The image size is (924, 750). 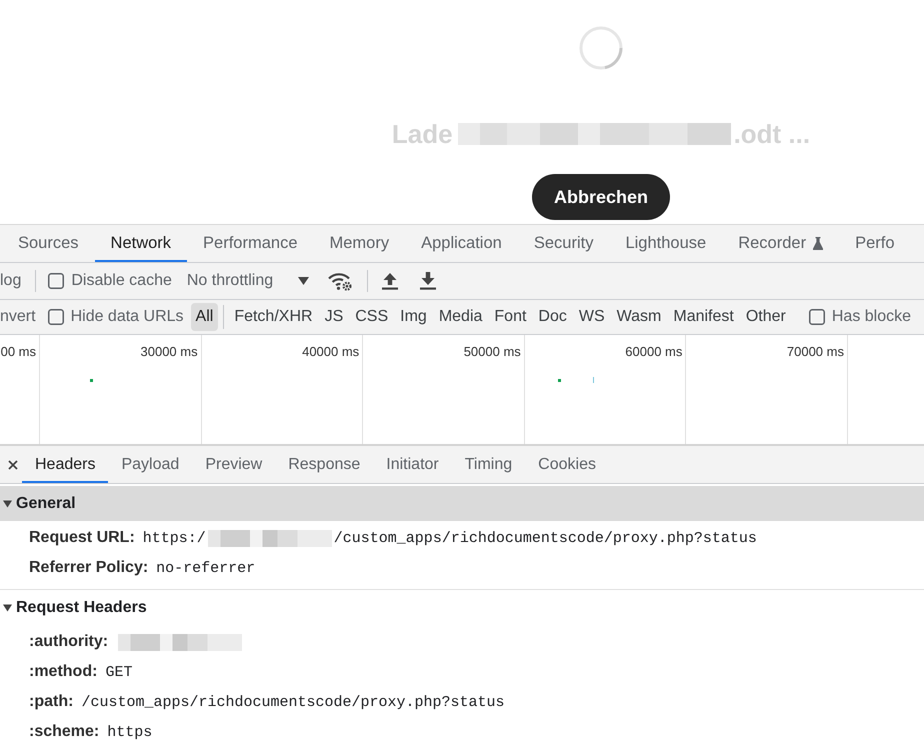 What do you see at coordinates (654, 351) in the screenshot?
I see `tick-label: 60000 ms` at bounding box center [654, 351].